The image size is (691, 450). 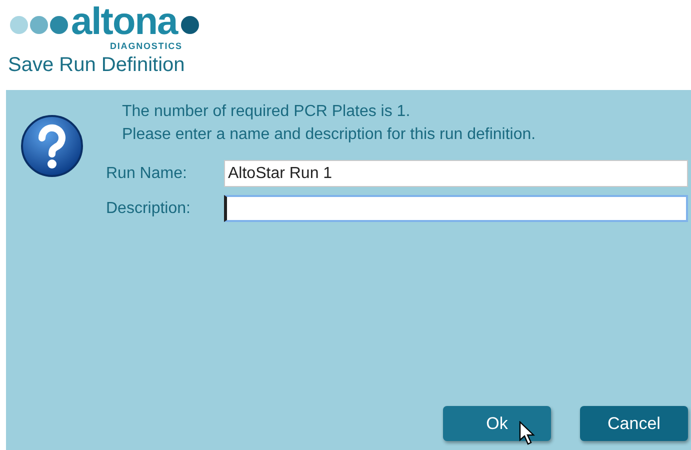 What do you see at coordinates (96, 65) in the screenshot?
I see `window-title: Save Run Definition` at bounding box center [96, 65].